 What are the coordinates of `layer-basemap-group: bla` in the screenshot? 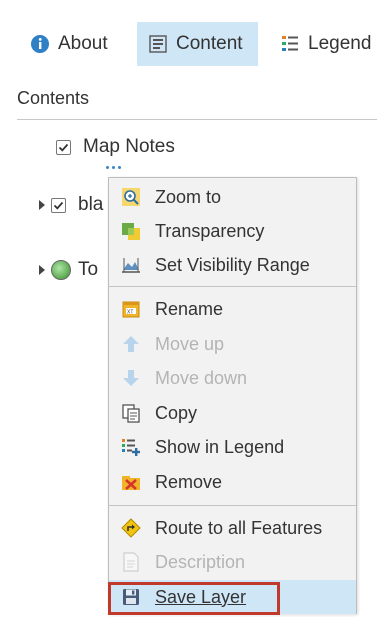 It's located at (71, 205).